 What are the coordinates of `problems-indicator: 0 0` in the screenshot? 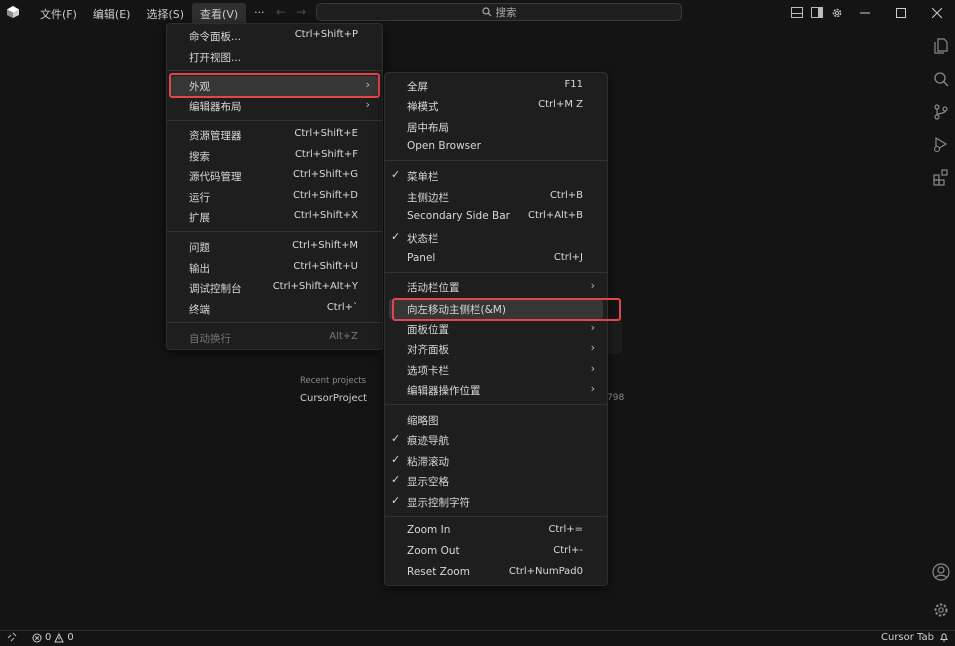 It's located at (53, 637).